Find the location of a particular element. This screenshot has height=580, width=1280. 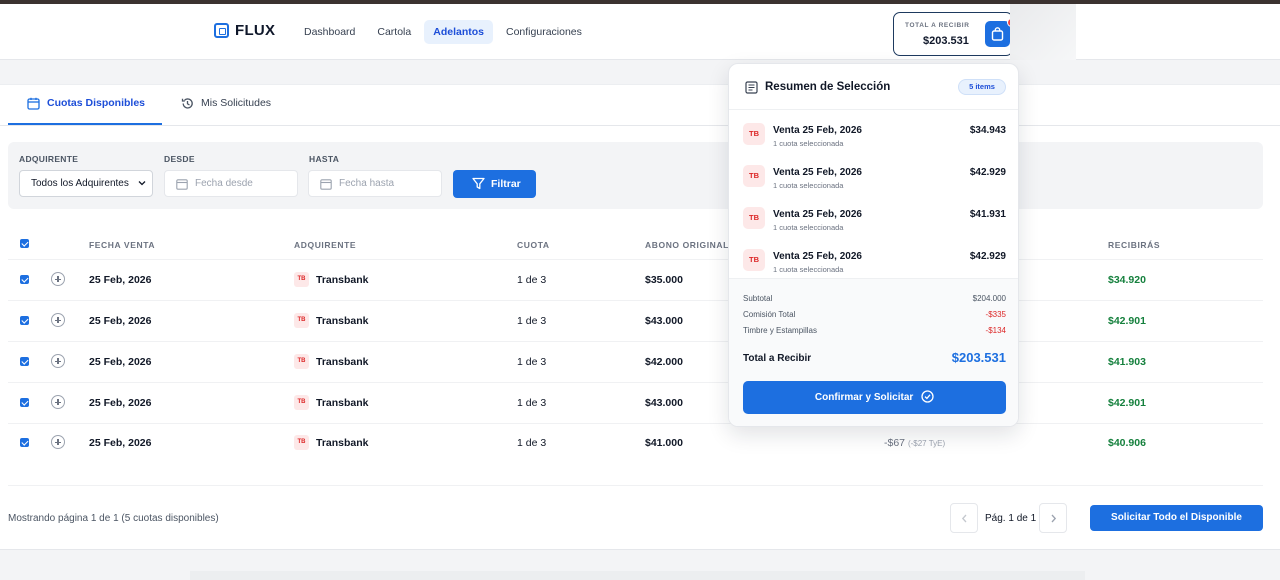

history-icon is located at coordinates (187, 103).